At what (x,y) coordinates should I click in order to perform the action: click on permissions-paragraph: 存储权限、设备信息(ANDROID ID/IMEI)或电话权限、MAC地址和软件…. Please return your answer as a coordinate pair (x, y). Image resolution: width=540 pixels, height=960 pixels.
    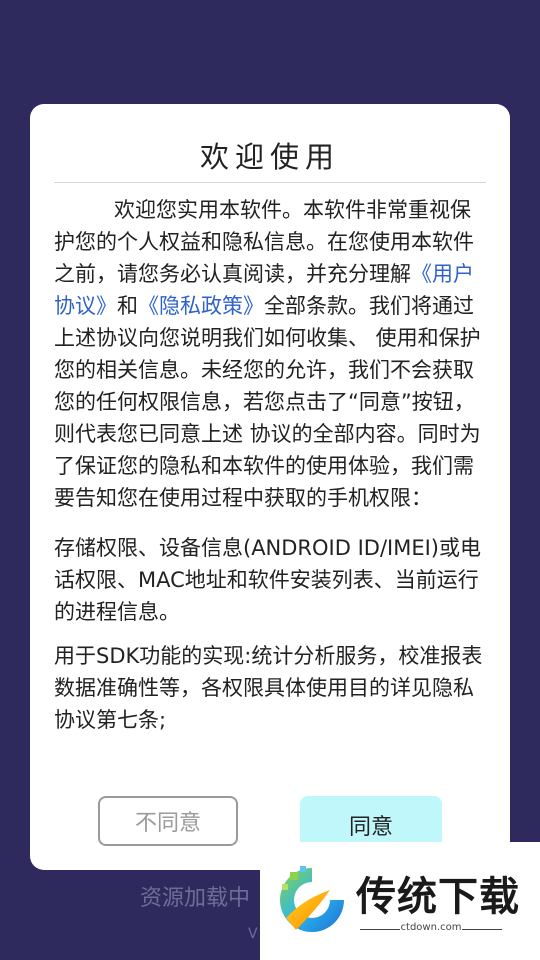
    Looking at the image, I should click on (268, 580).